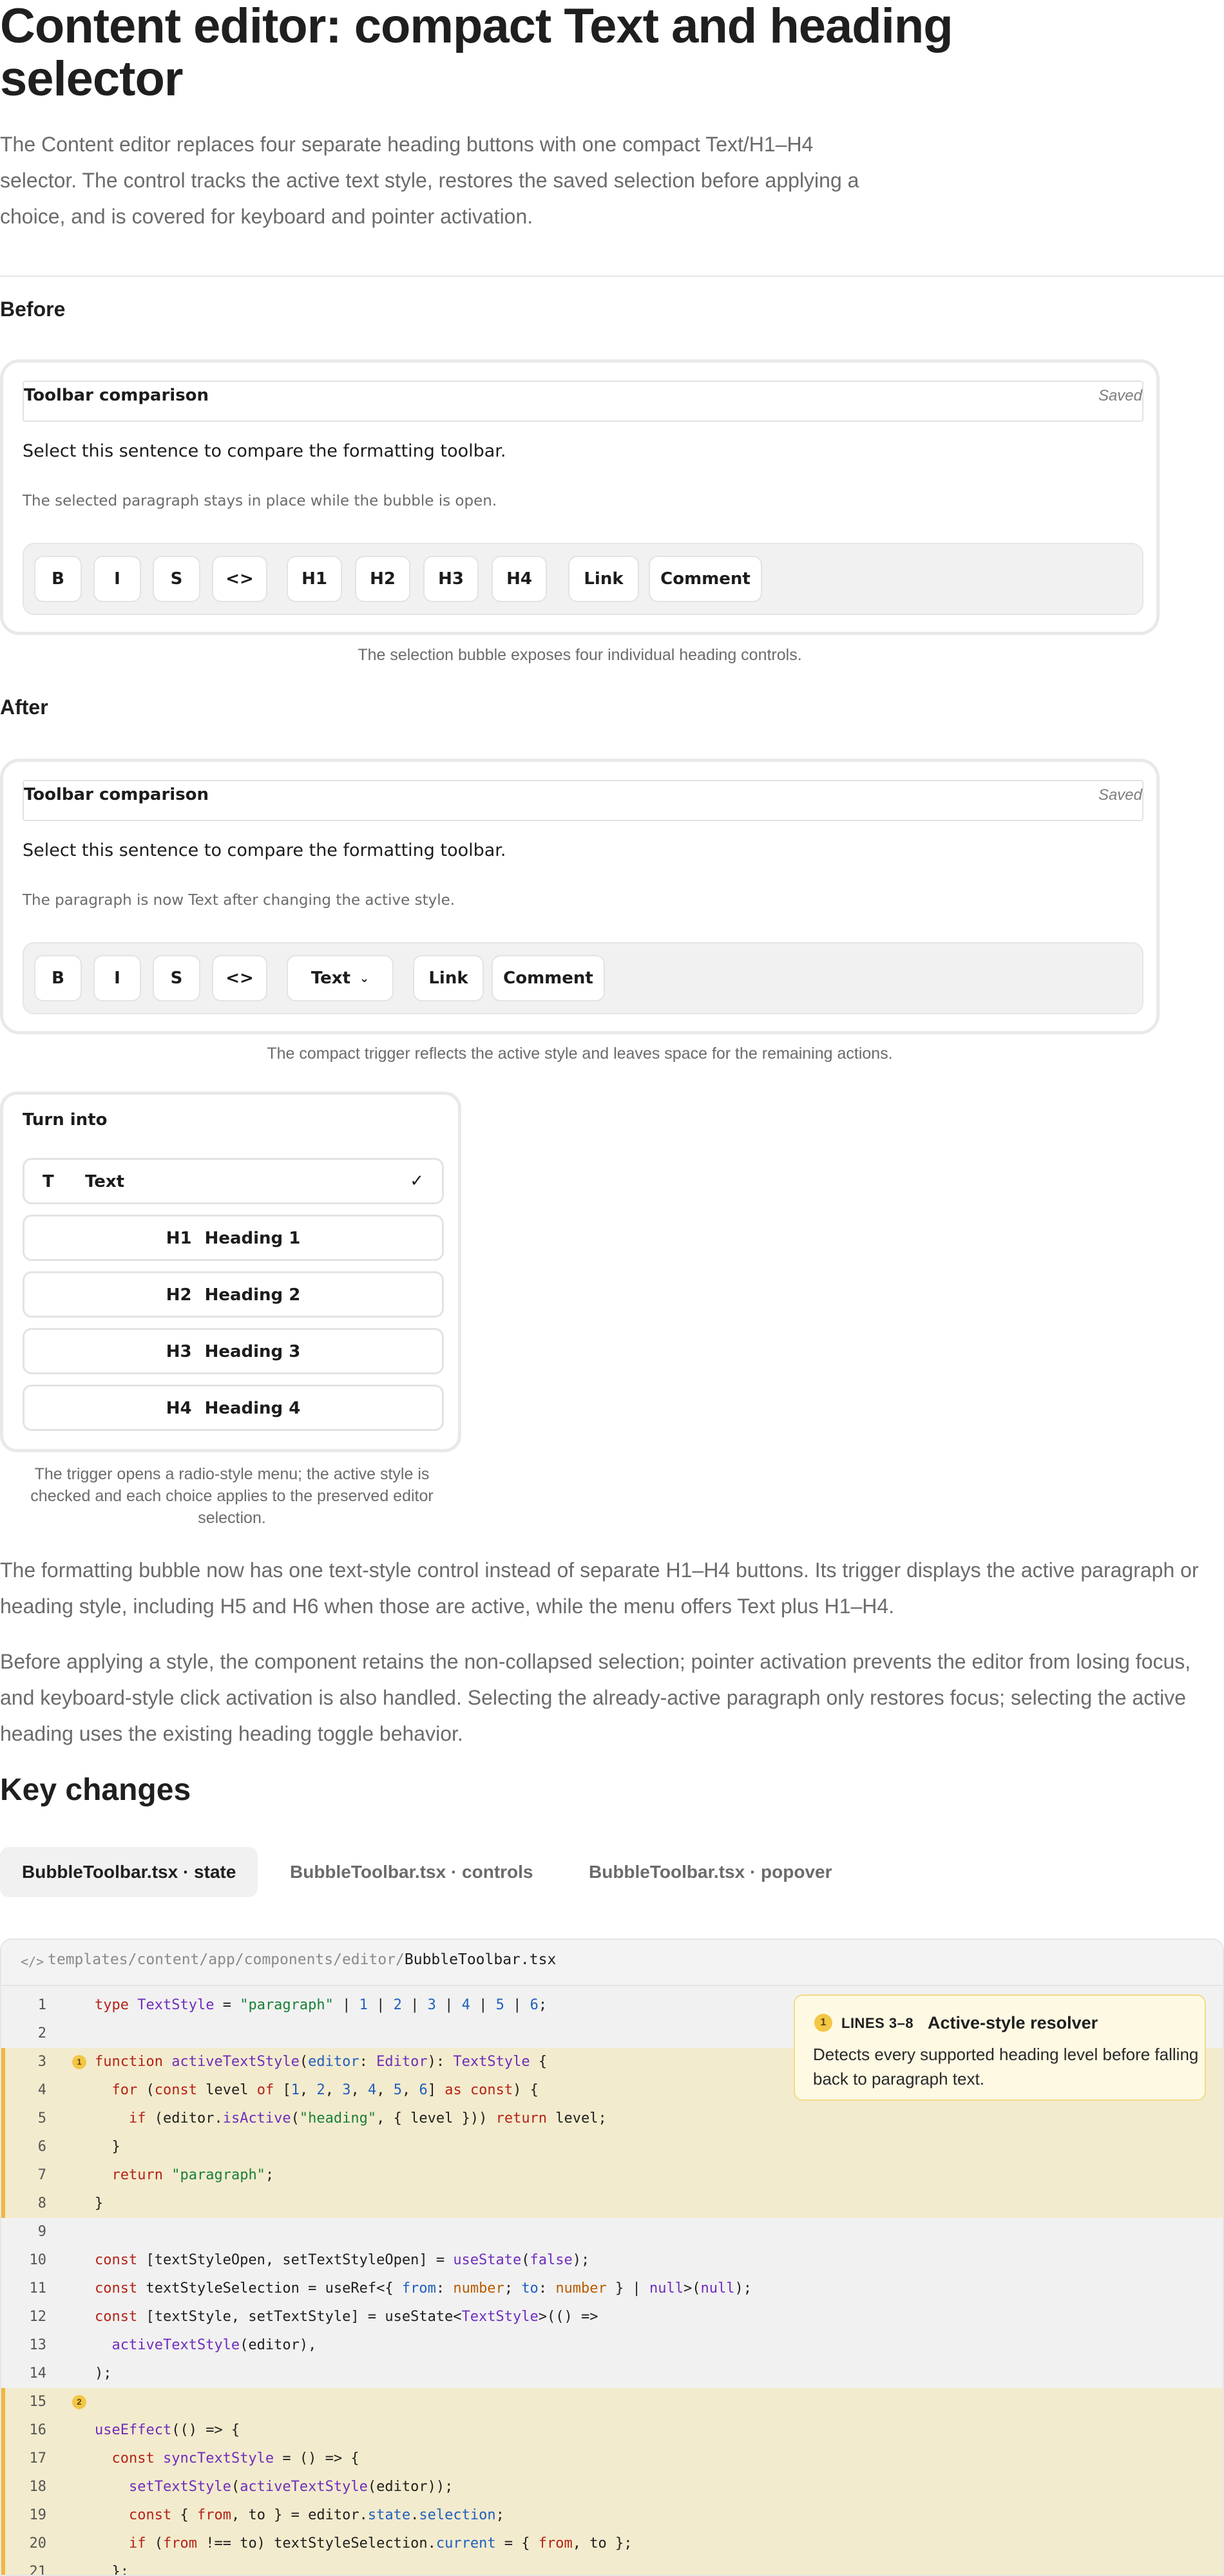  Describe the element at coordinates (823, 2023) in the screenshot. I see `annotation-badge: 1` at that location.